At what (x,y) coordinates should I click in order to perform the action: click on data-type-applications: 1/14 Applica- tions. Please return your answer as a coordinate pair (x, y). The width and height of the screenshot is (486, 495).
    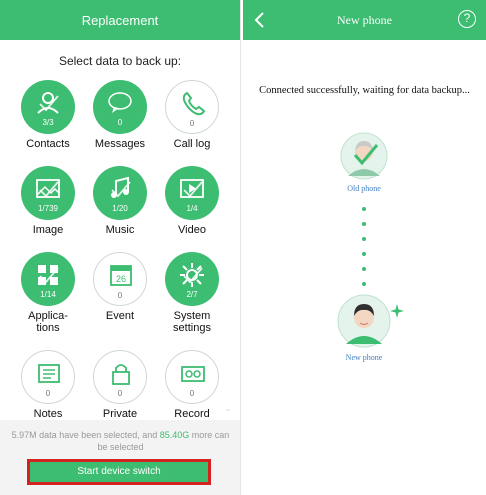
    Looking at the image, I should click on (48, 293).